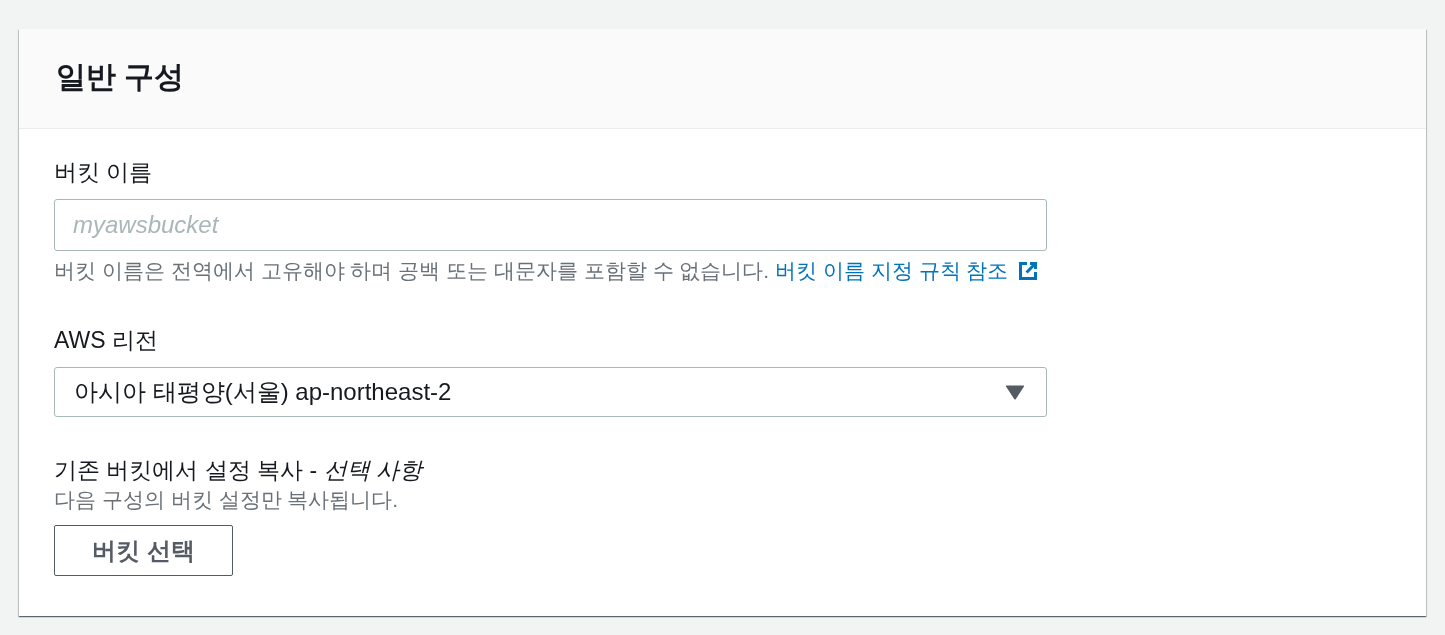  I want to click on field-label: AWS 리전, so click(106, 340).